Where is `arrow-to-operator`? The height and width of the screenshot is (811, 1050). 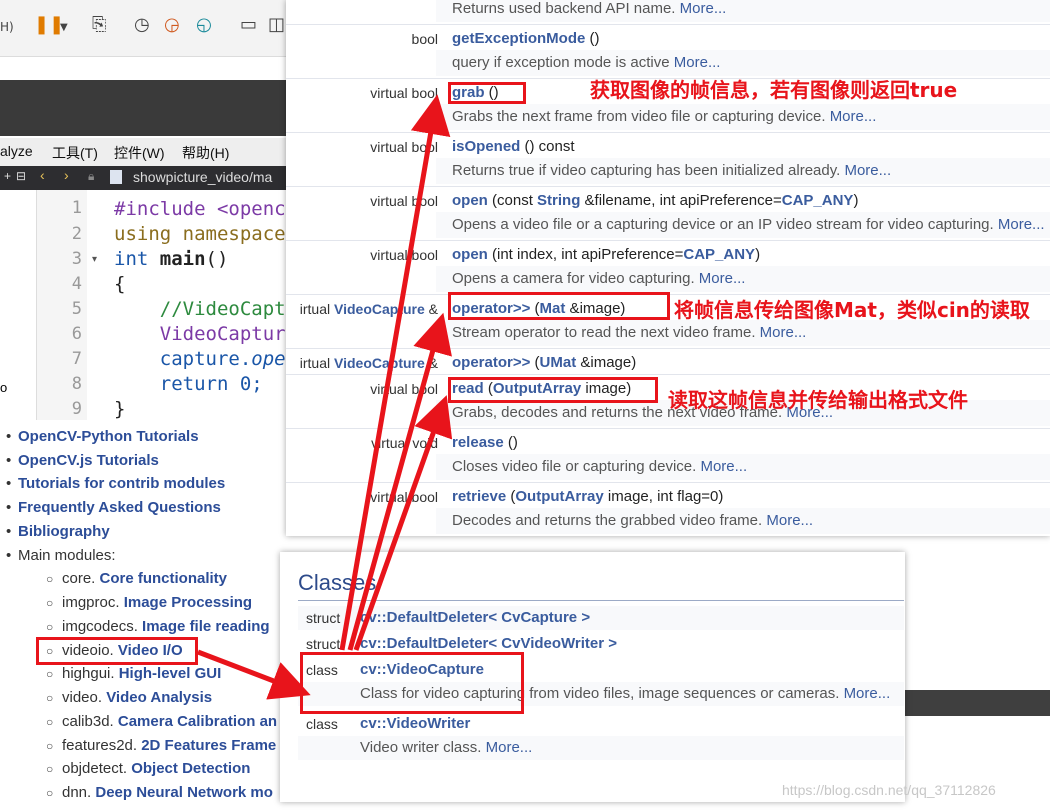 arrow-to-operator is located at coordinates (399, 481).